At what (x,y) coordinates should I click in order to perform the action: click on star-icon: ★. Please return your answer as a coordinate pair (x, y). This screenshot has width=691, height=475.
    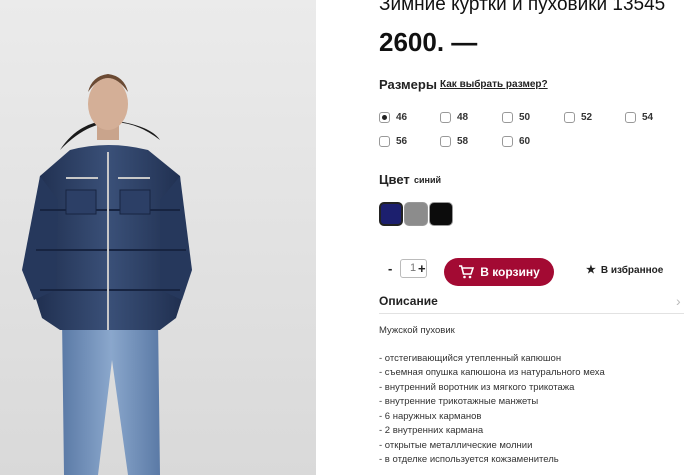
    Looking at the image, I should click on (591, 270).